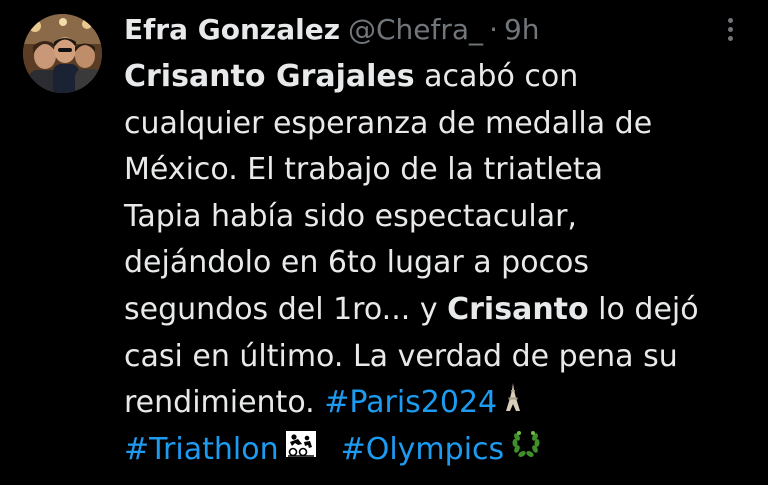 The height and width of the screenshot is (485, 768). What do you see at coordinates (518, 309) in the screenshot?
I see `bold-name: Crisanto` at bounding box center [518, 309].